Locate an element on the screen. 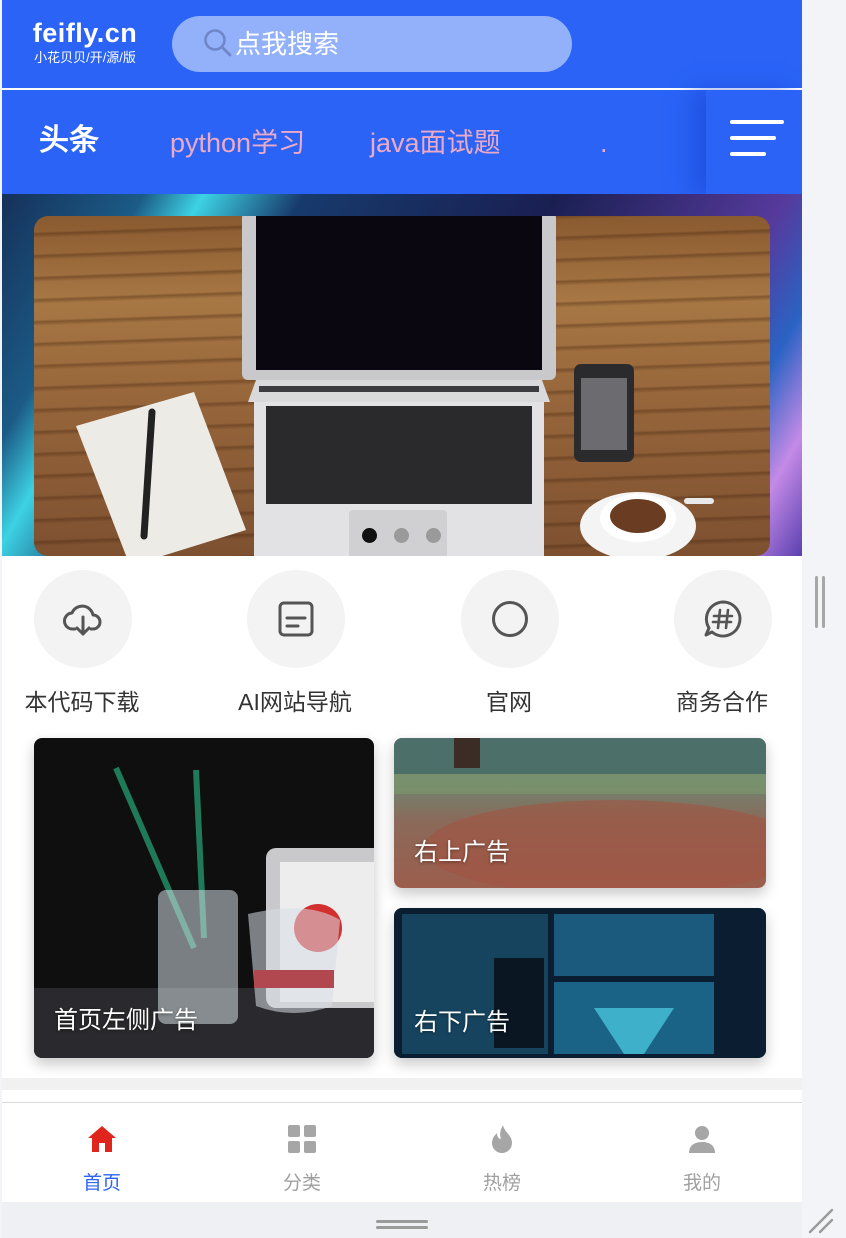 The image size is (846, 1238). grid-icon is located at coordinates (302, 1139).